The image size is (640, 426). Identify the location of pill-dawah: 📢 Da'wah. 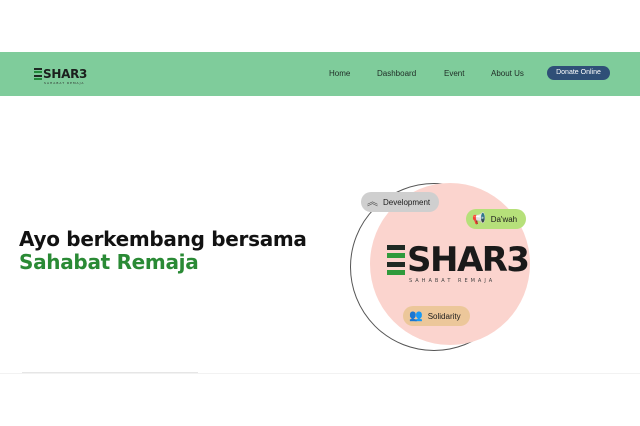
(496, 219).